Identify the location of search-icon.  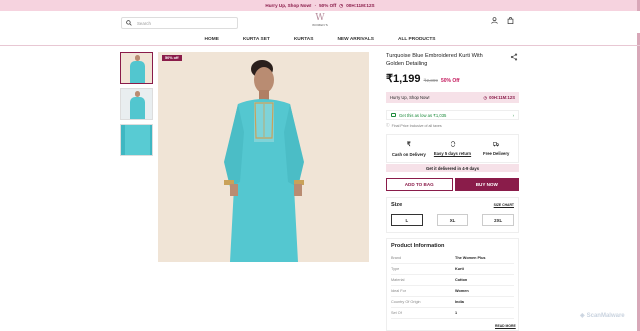
(129, 23).